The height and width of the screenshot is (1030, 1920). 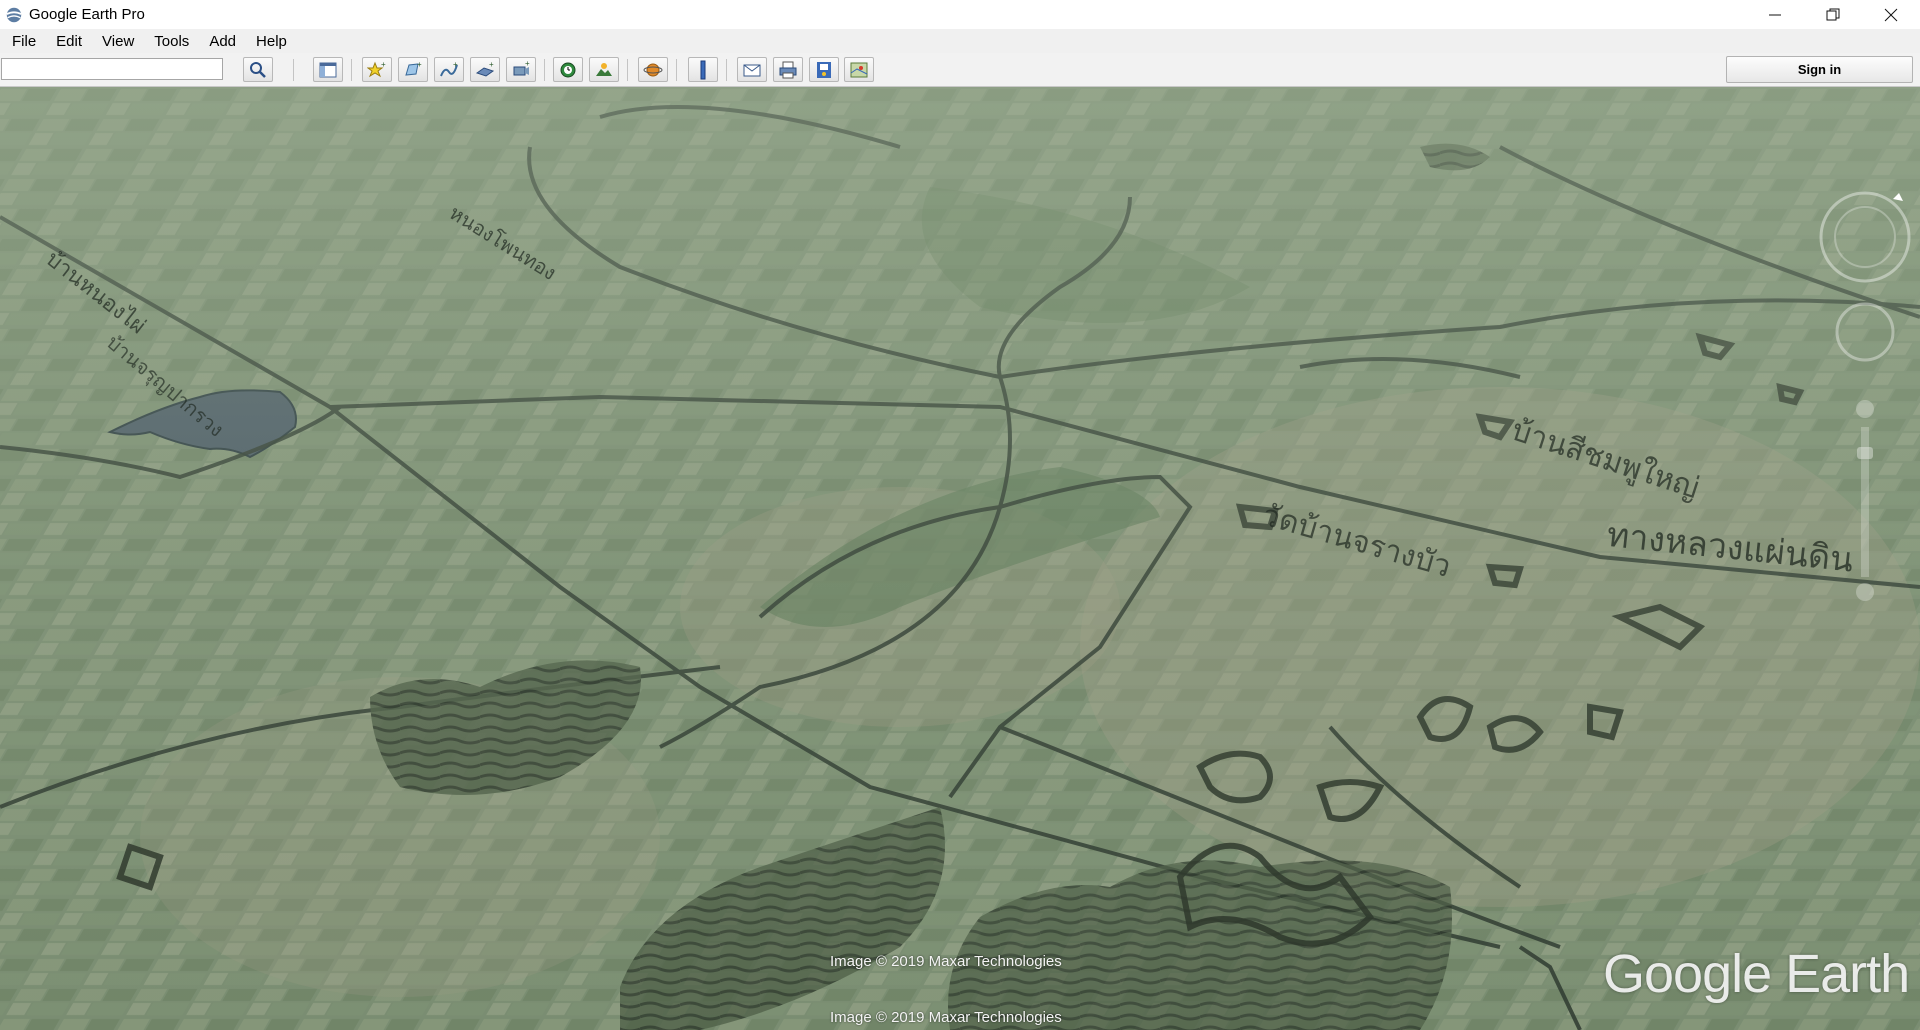 What do you see at coordinates (960, 14) in the screenshot?
I see `title-bar: Google Earth Pro` at bounding box center [960, 14].